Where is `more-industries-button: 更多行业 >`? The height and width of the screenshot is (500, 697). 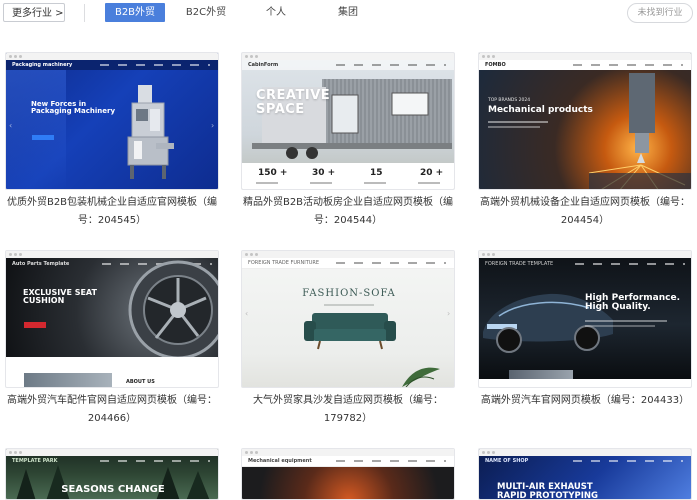
more-industries-button: 更多行业 > is located at coordinates (34, 12).